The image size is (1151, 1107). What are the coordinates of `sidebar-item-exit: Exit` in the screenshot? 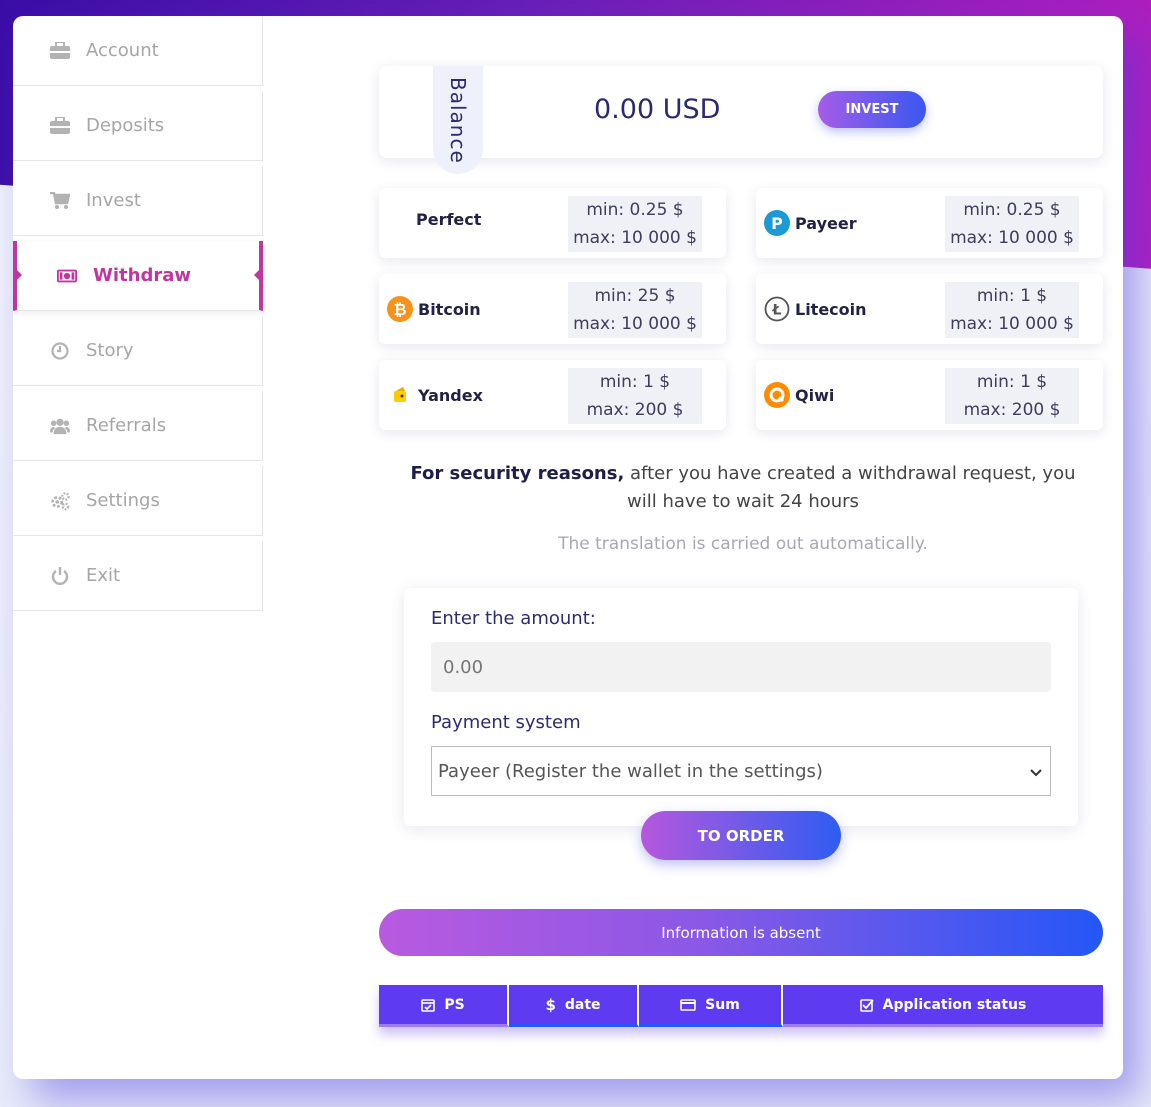 It's located at (138, 576).